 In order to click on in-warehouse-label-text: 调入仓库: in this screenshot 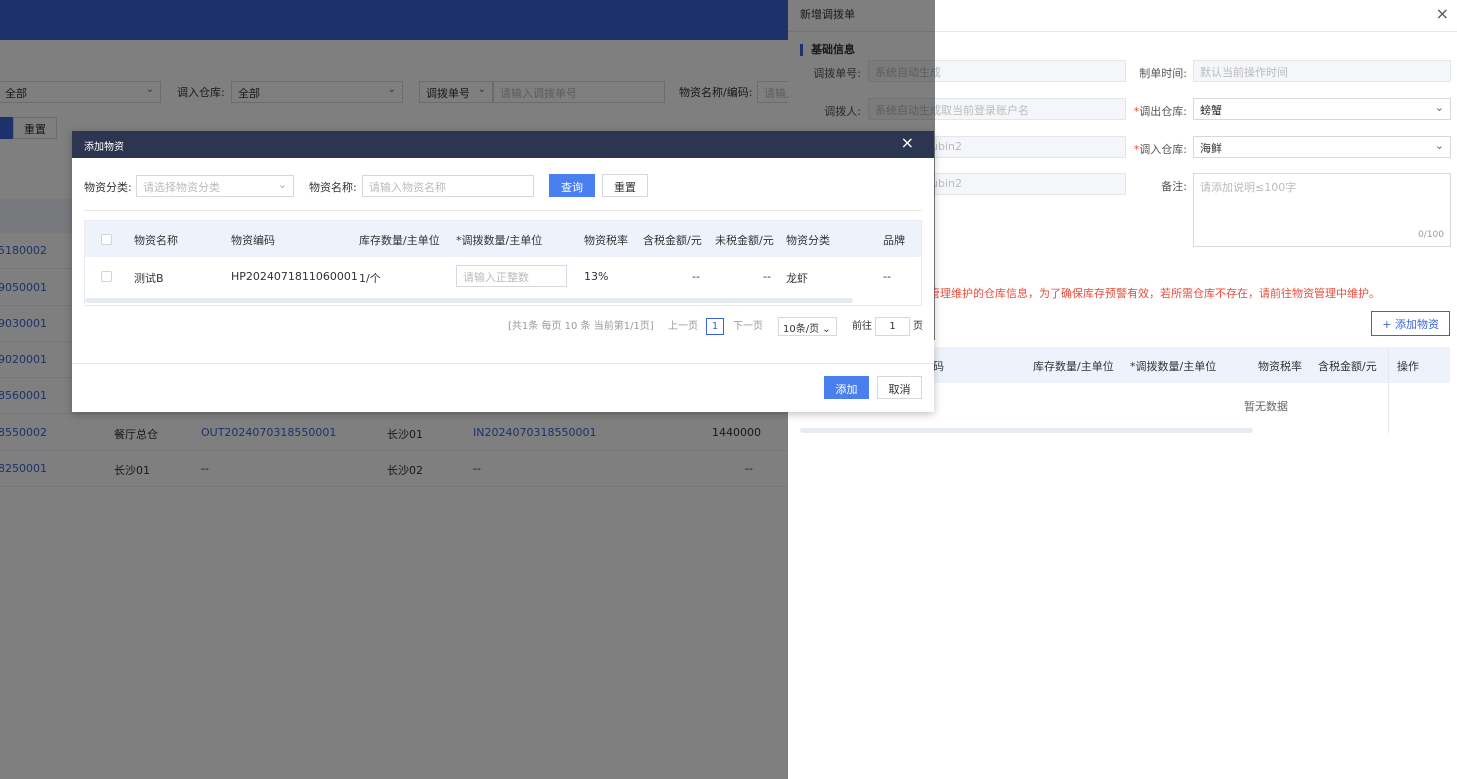, I will do `click(1163, 149)`.